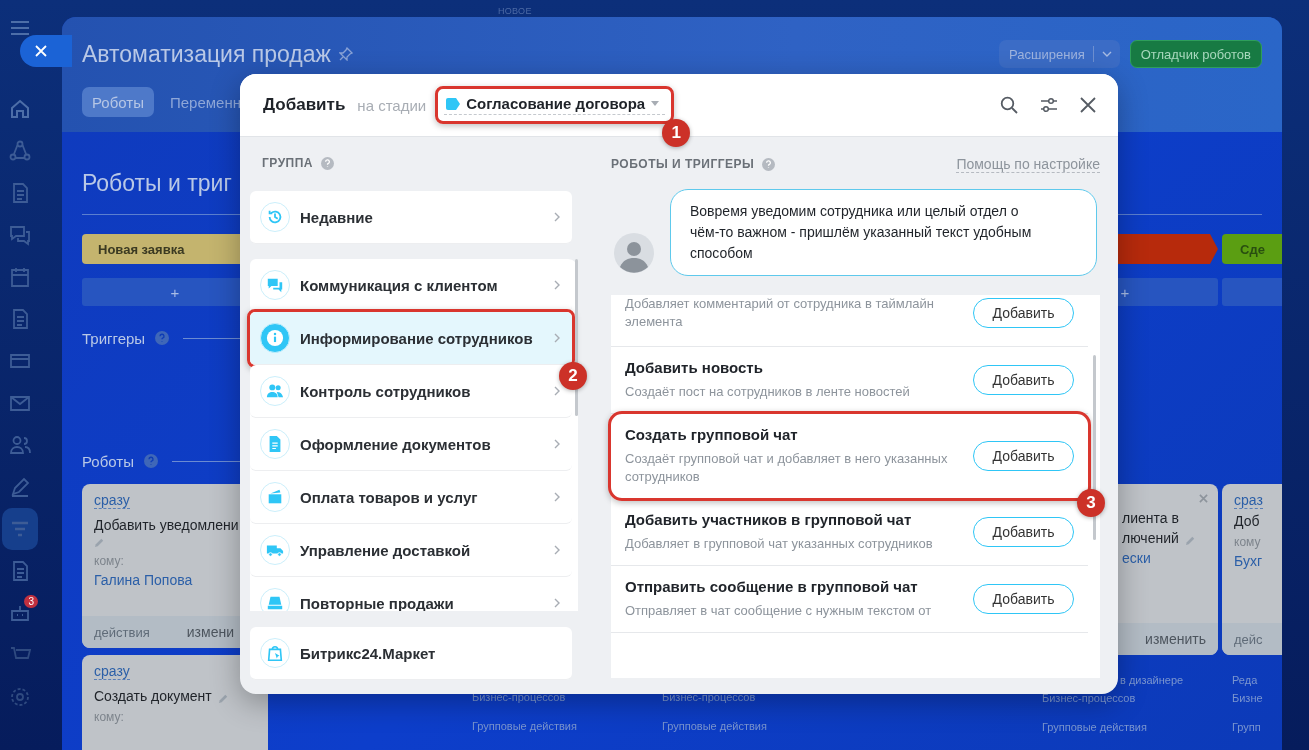  I want to click on robot-title: Добавить новость, so click(694, 367).